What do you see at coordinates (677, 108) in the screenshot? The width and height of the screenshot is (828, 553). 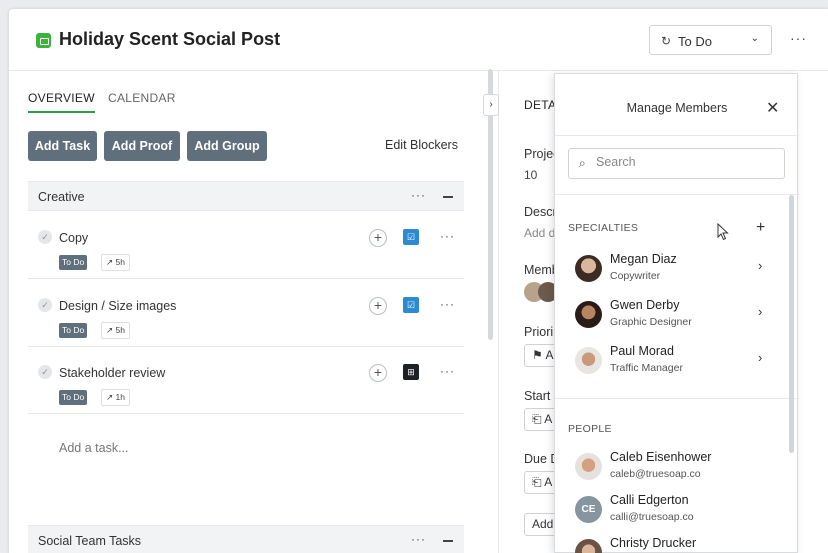 I see `popover-title: Manage Members` at bounding box center [677, 108].